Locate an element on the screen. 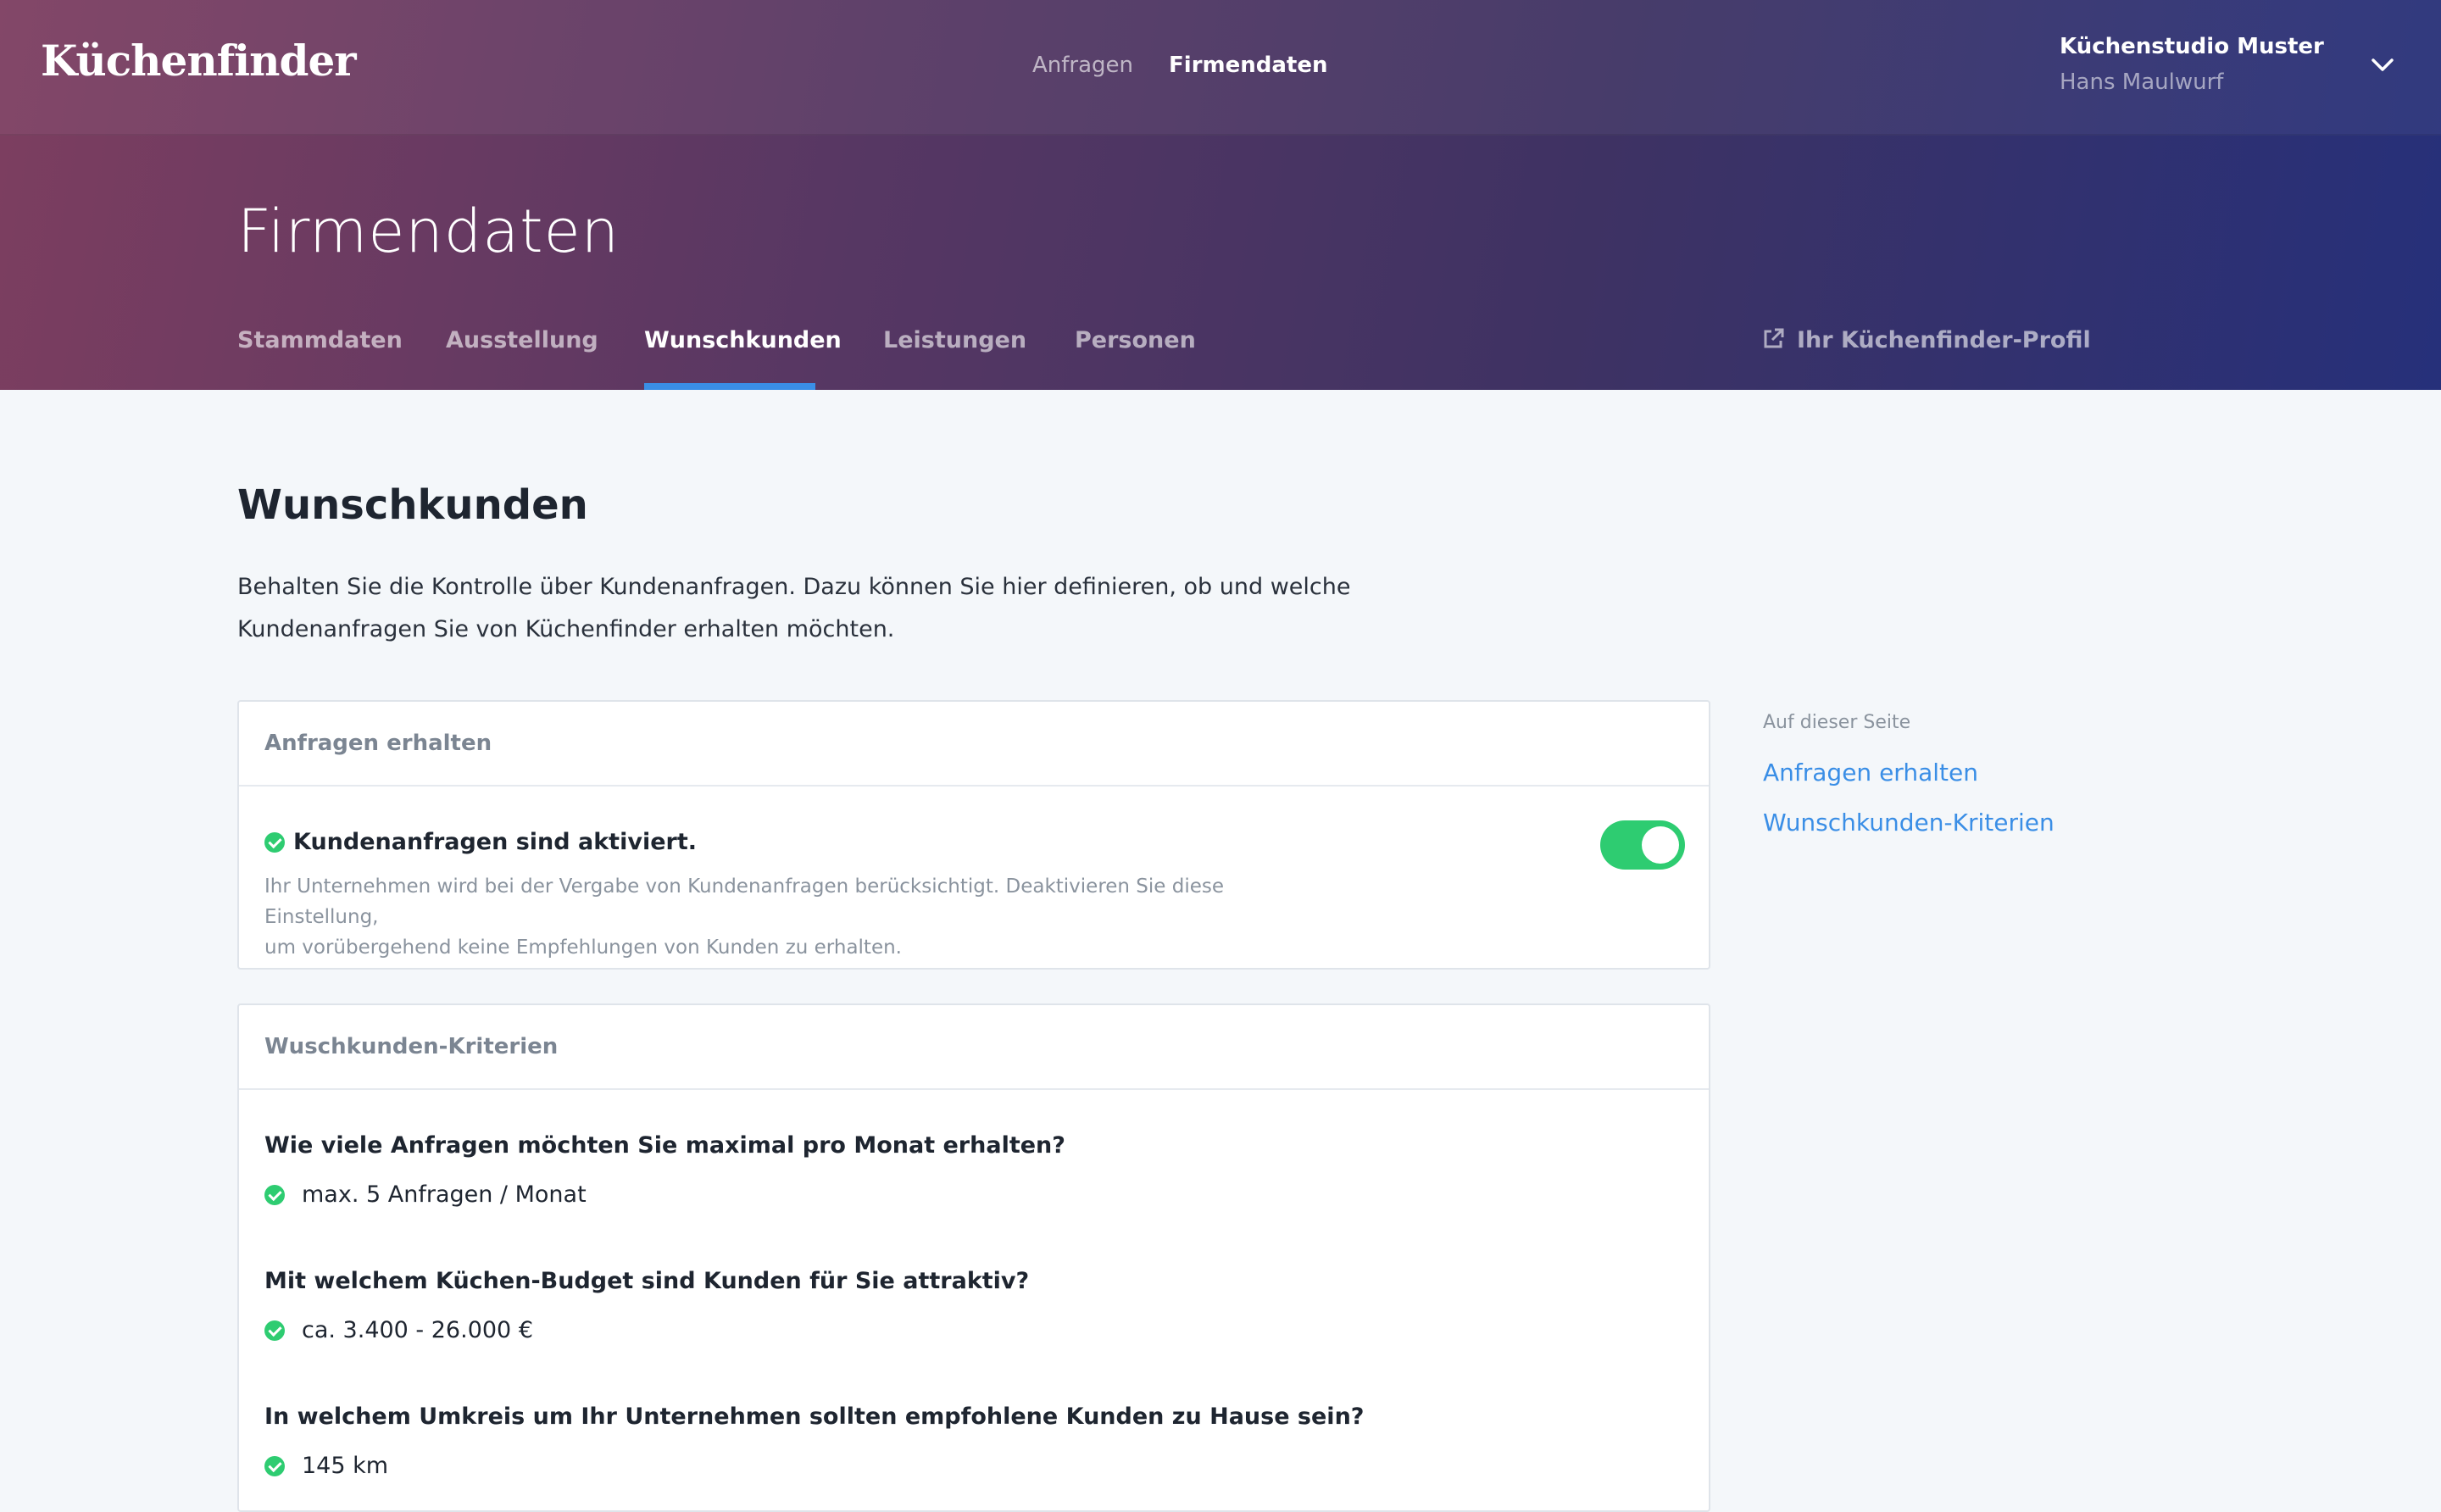 The height and width of the screenshot is (1512, 2441). tab-ausstellung: Ausstellung is located at coordinates (522, 359).